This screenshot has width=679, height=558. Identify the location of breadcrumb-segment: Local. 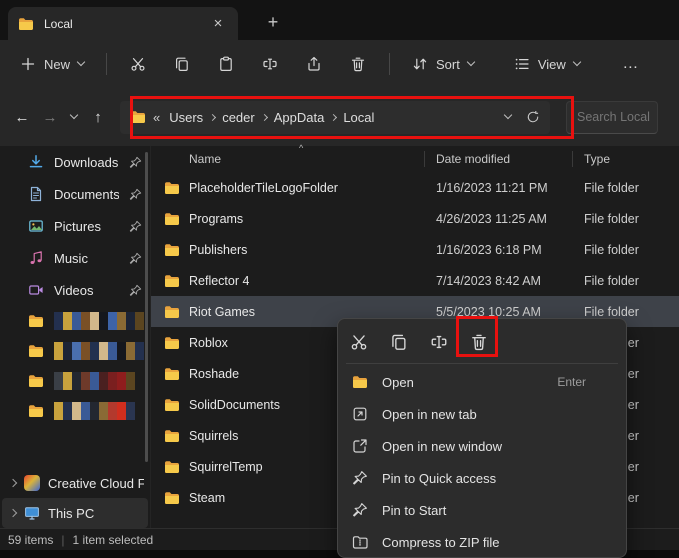
(358, 117).